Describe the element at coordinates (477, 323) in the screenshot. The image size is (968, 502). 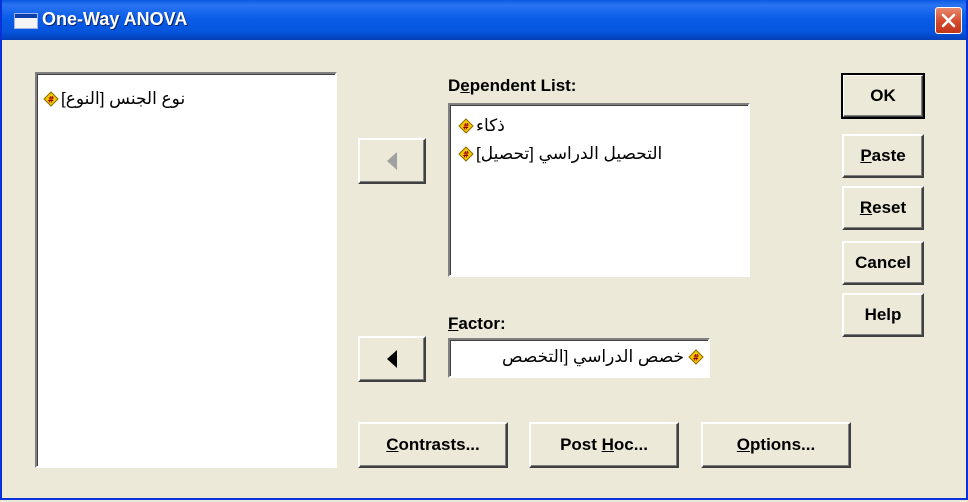
I see `factor-label: Factor:` at that location.